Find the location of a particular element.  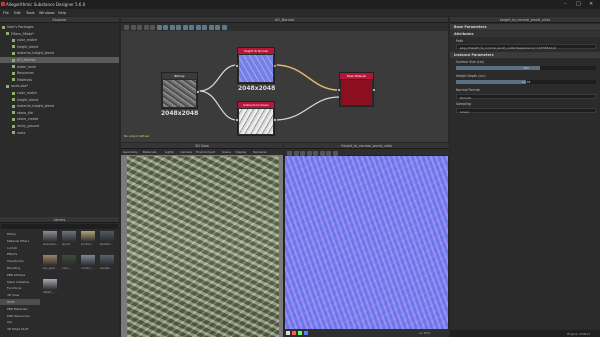

3d-view-menu-item: Display is located at coordinates (241, 152).